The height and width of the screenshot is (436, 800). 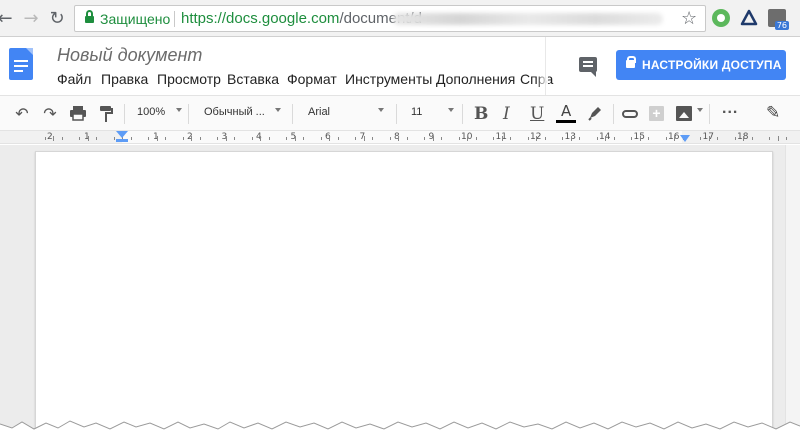 What do you see at coordinates (74, 79) in the screenshot?
I see `menu-file: Файл` at bounding box center [74, 79].